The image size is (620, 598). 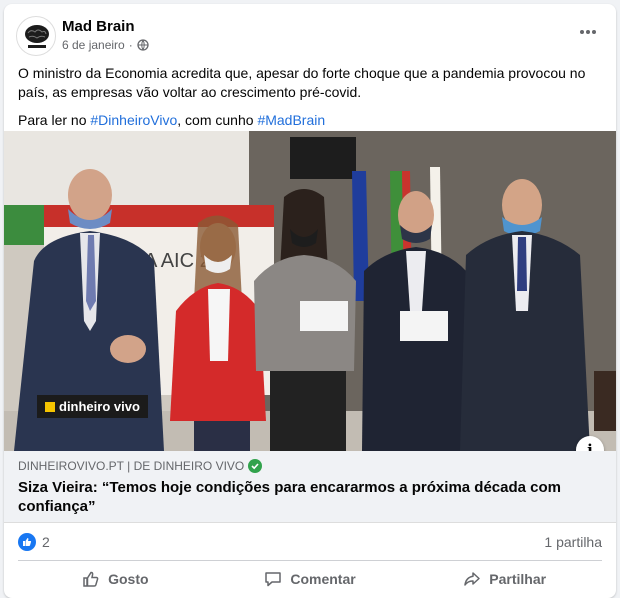 I want to click on actions-divider, so click(x=310, y=560).